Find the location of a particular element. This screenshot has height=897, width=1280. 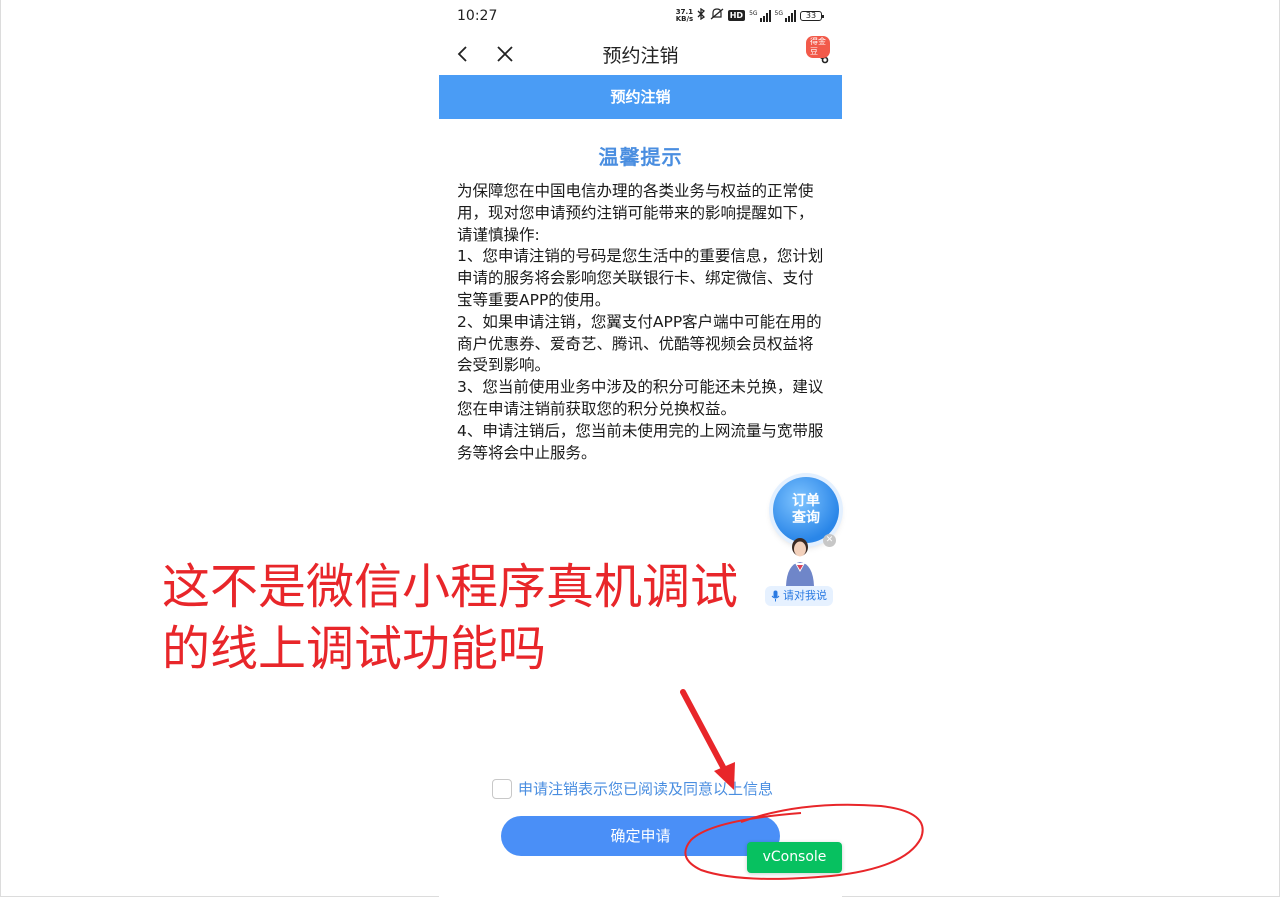

share-button: 得金豆 is located at coordinates (820, 52).